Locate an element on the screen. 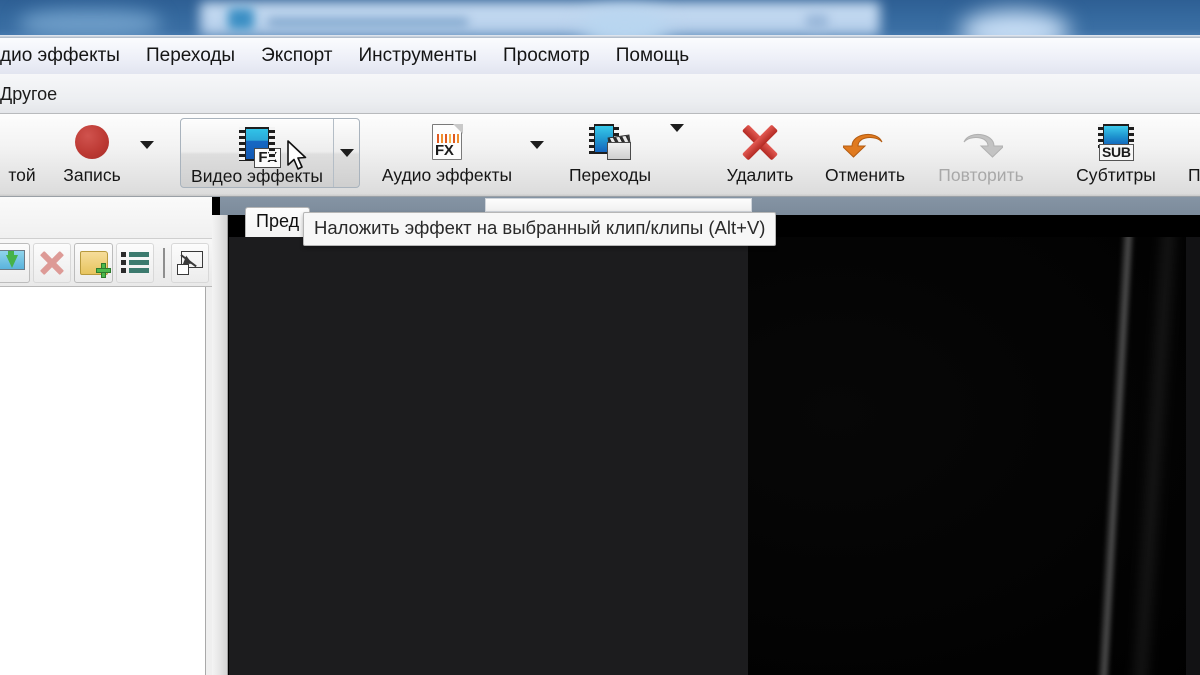  horizontal-scrollbar-thumb is located at coordinates (618, 205).